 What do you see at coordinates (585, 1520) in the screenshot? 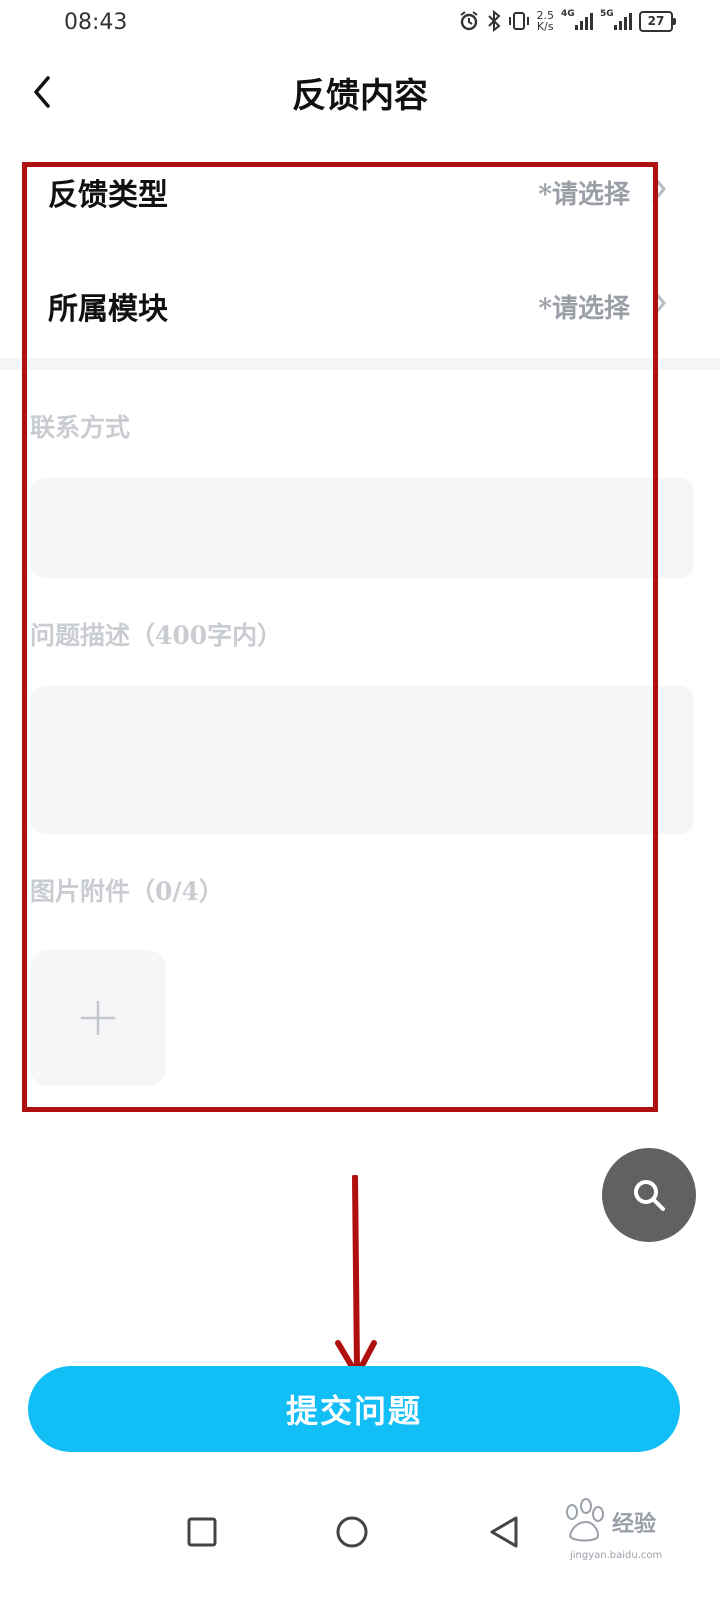
I see `paw-logo-icon` at bounding box center [585, 1520].